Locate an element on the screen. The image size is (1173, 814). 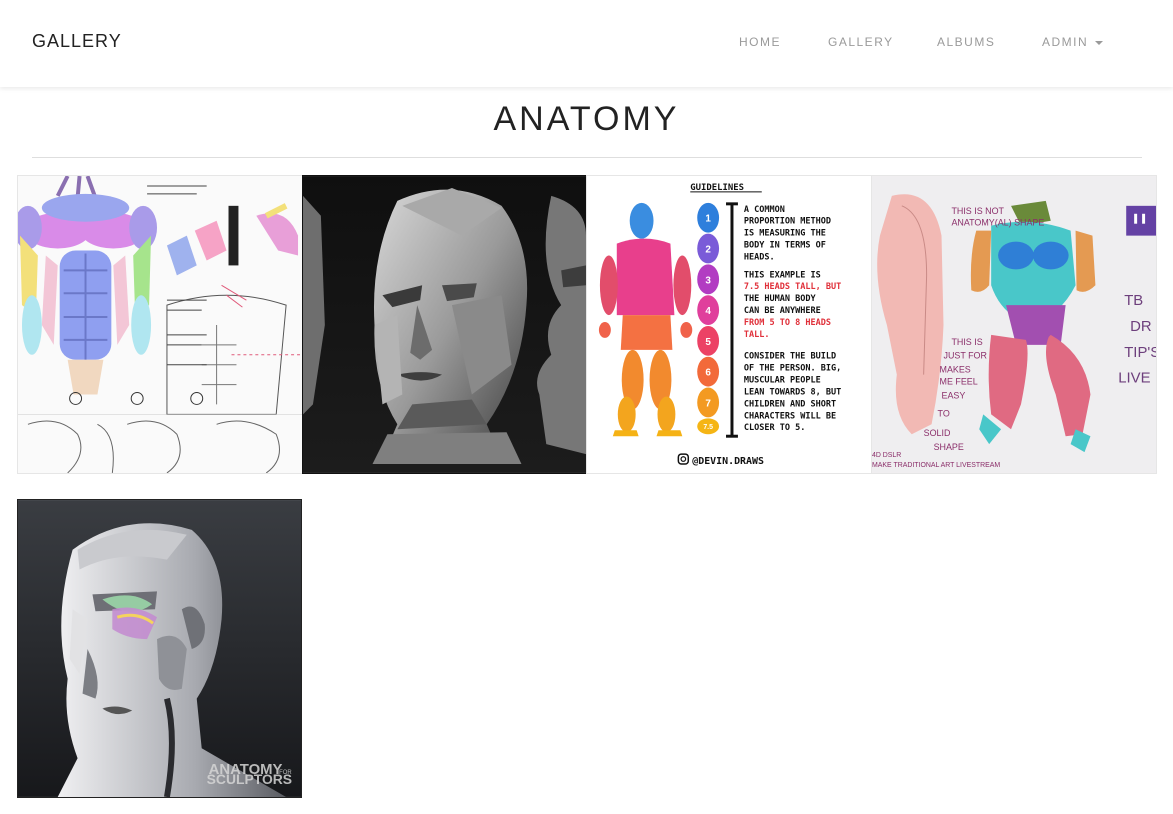
sketch-footer: MAKE TRADITIONAL ART LIVESTREAM is located at coordinates (936, 465).